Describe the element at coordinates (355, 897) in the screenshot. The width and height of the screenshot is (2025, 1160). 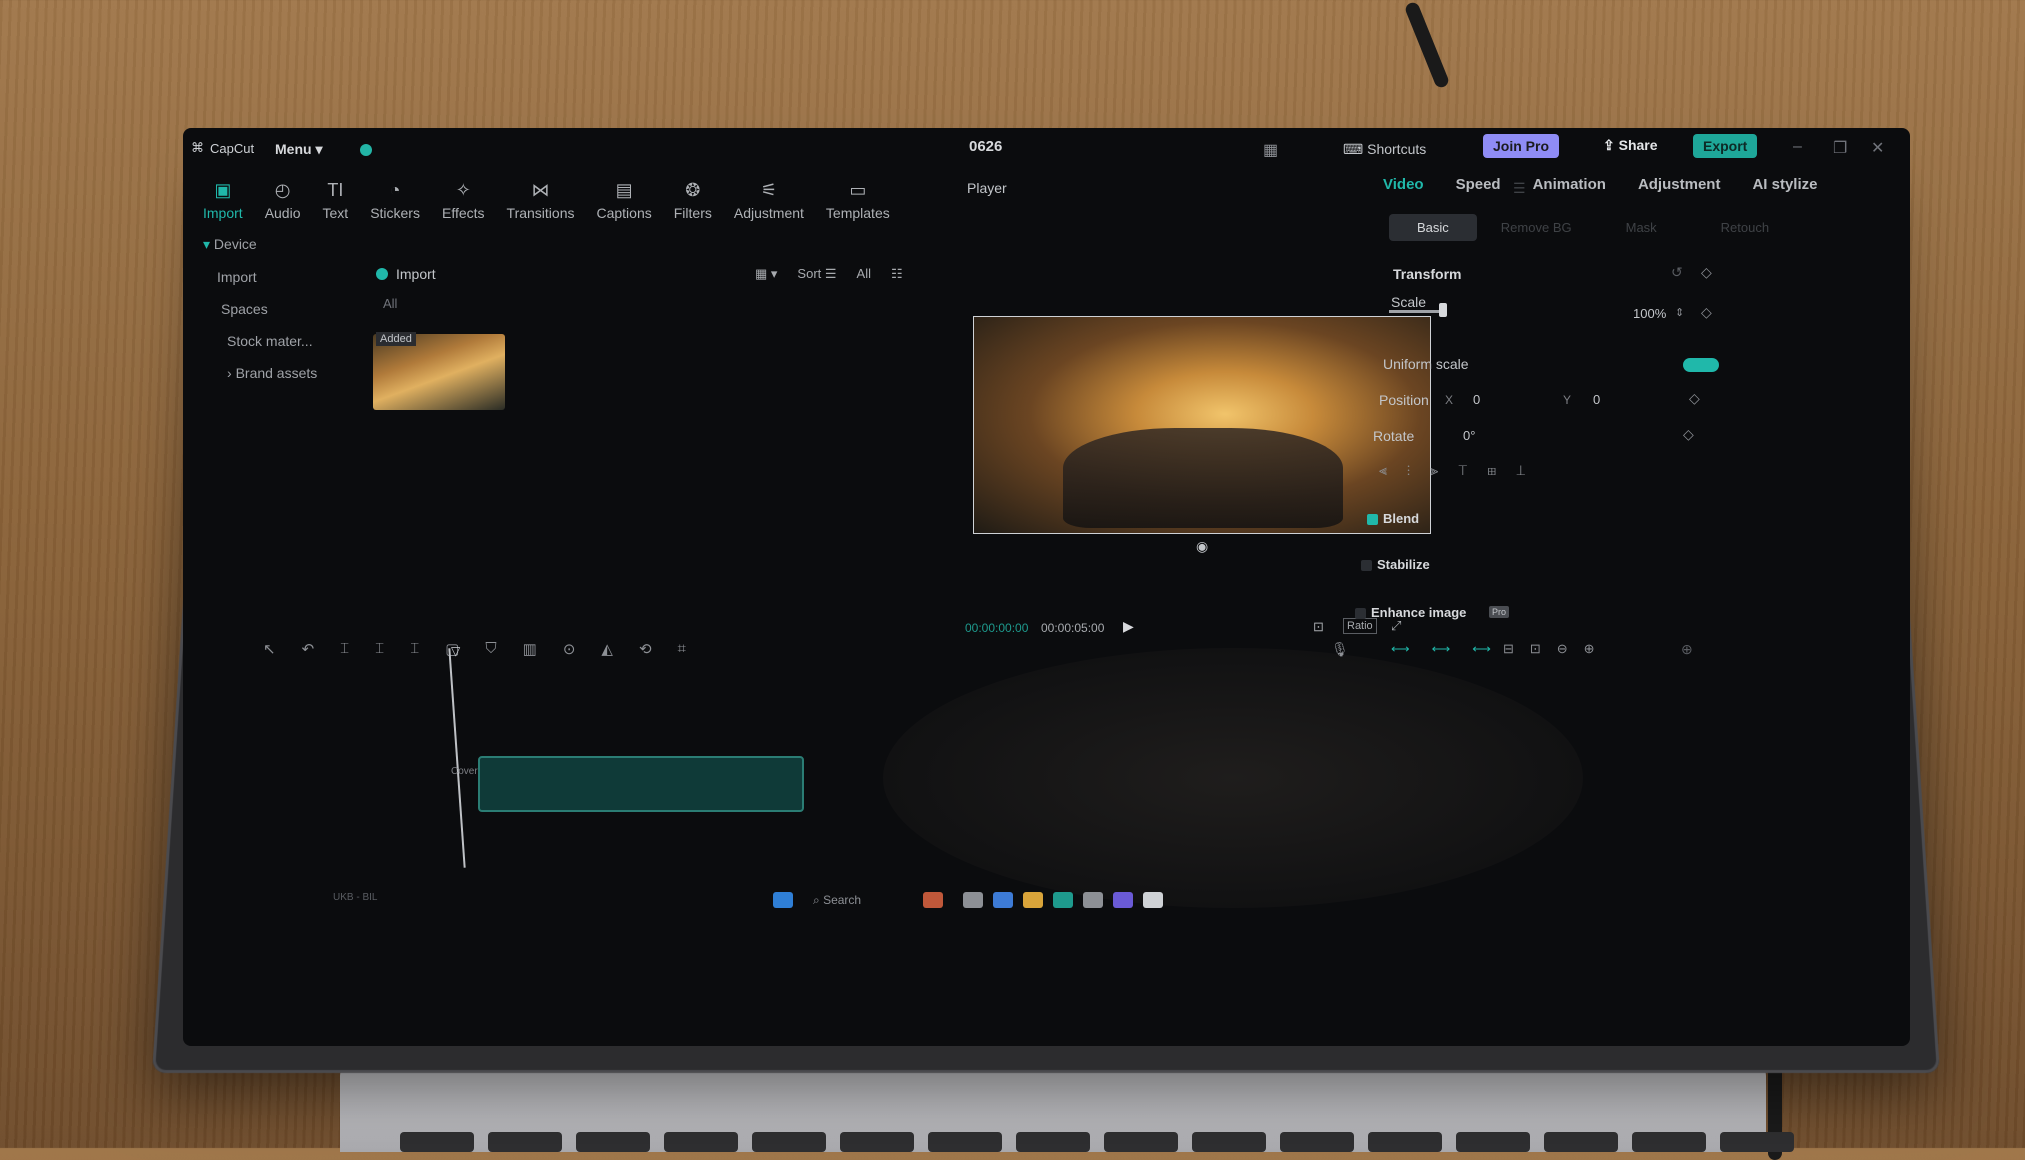
I see `weather-widget: UKB - BIL` at that location.